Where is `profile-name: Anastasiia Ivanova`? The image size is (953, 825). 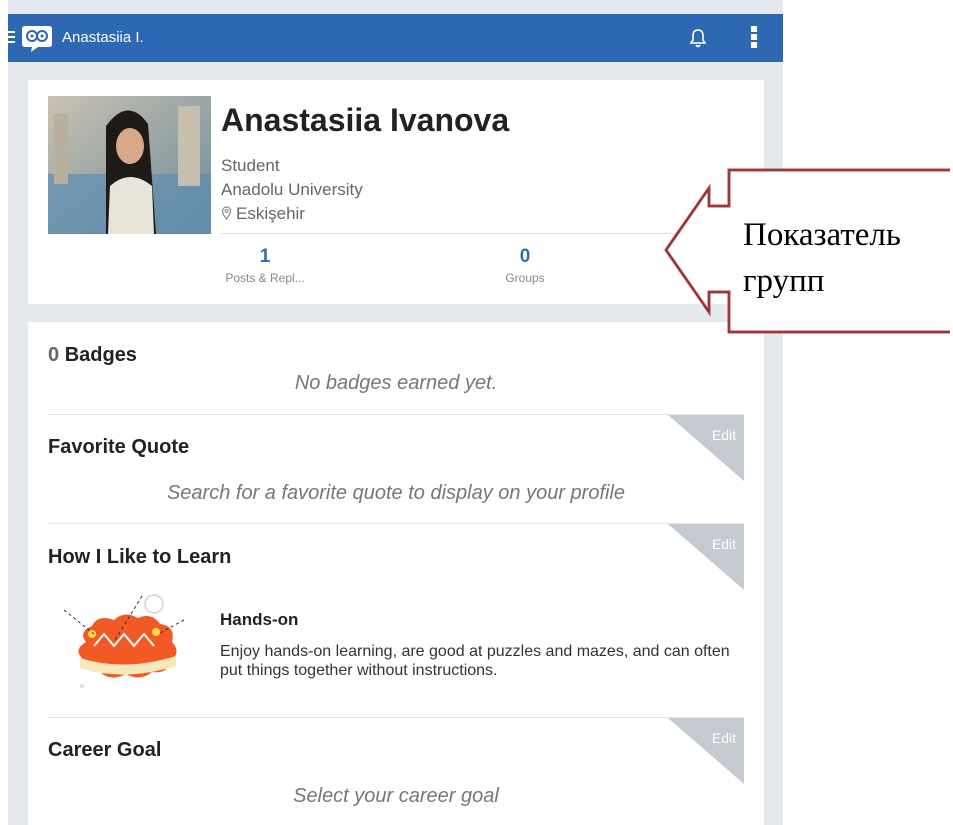
profile-name: Anastasiia Ivanova is located at coordinates (365, 120).